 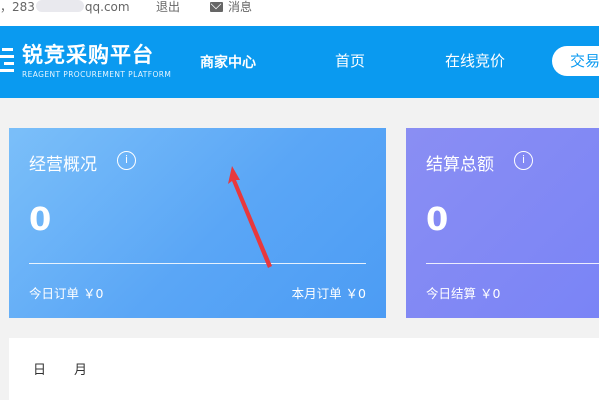 I want to click on nav-home-link: 首页, so click(x=350, y=60).